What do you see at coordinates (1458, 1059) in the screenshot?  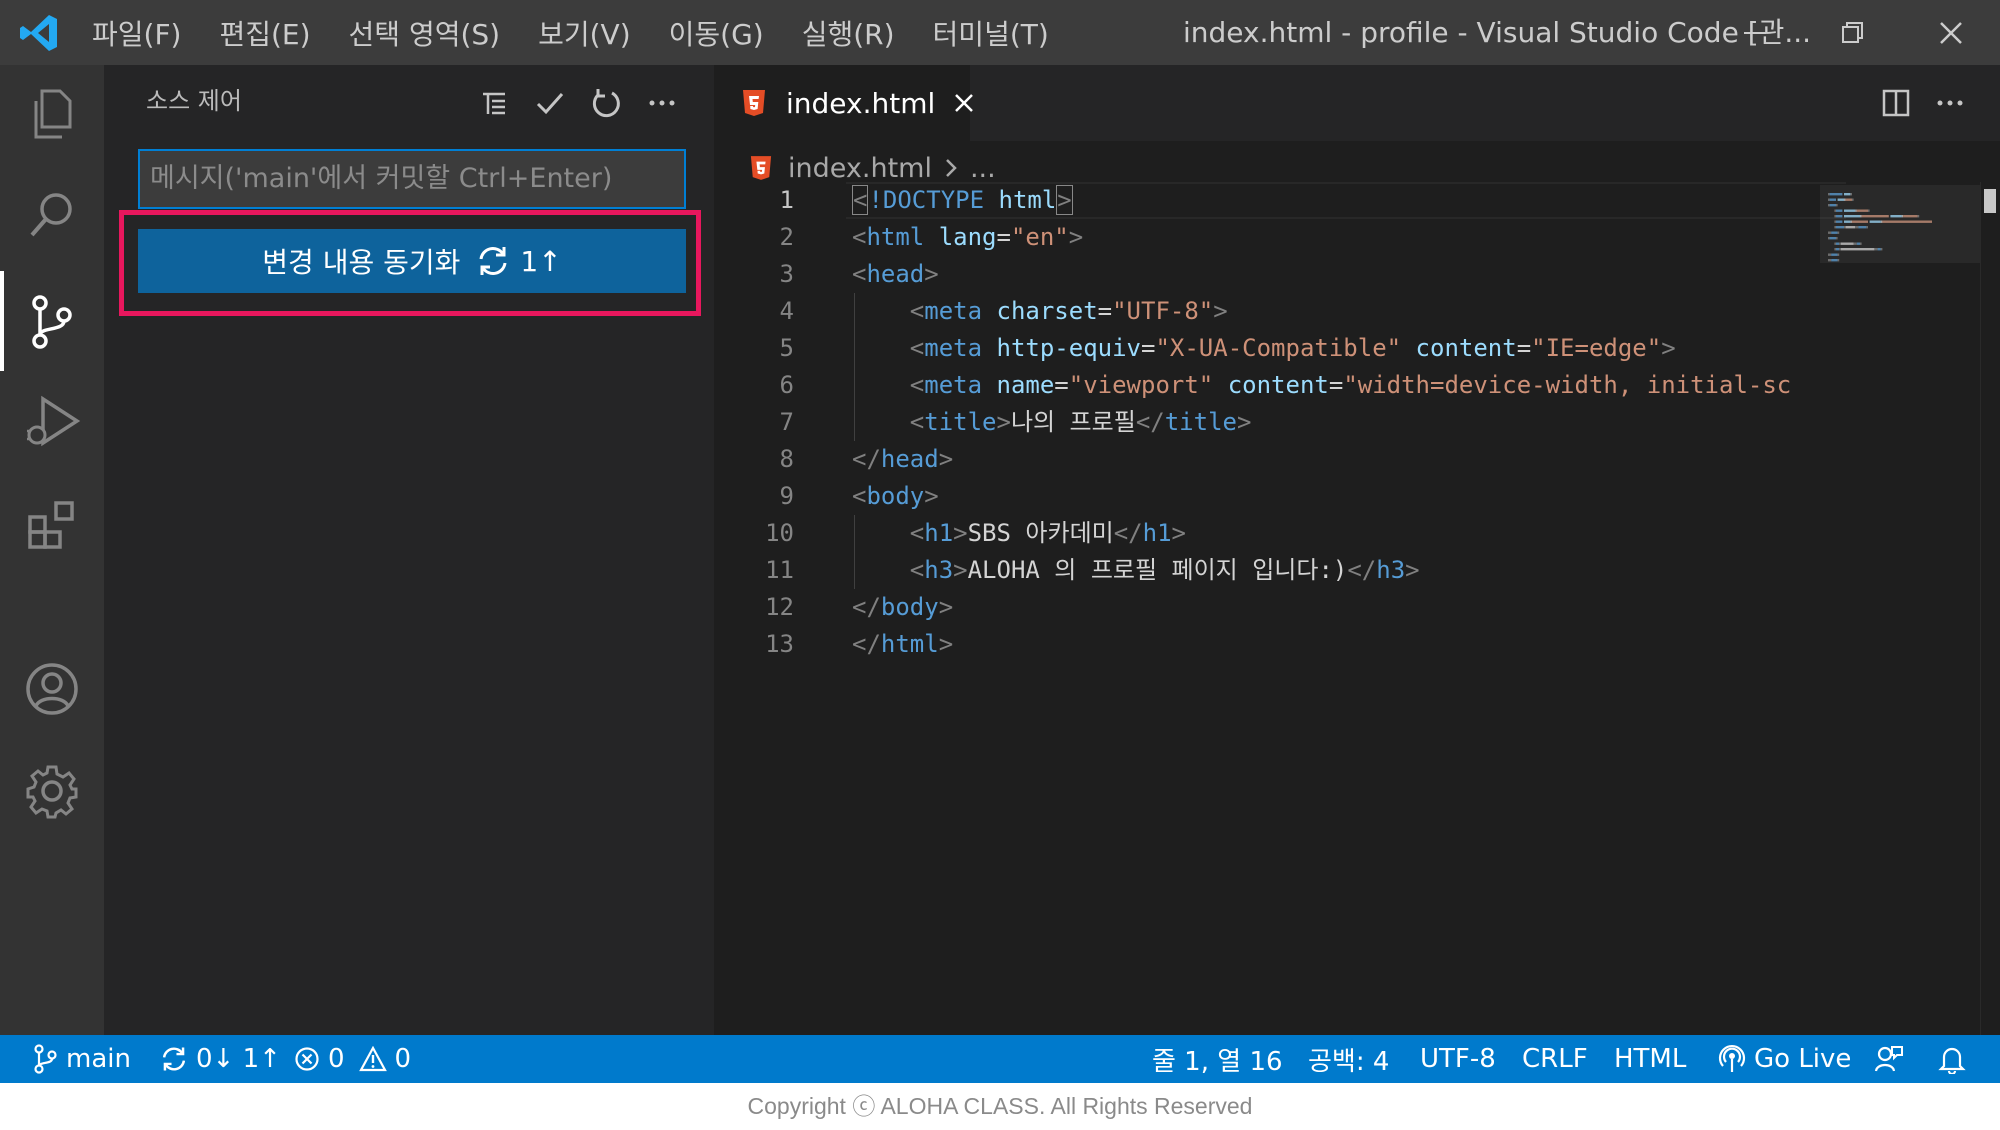 I see `status-encoding: UTF-8` at bounding box center [1458, 1059].